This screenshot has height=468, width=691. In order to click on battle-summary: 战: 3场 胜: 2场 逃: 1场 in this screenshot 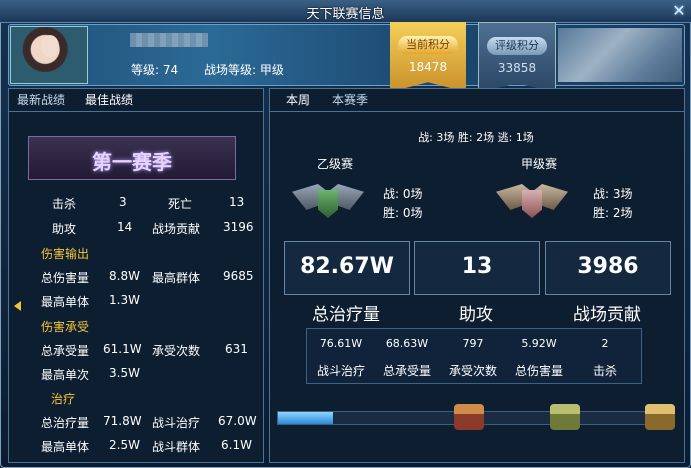, I will do `click(476, 136)`.